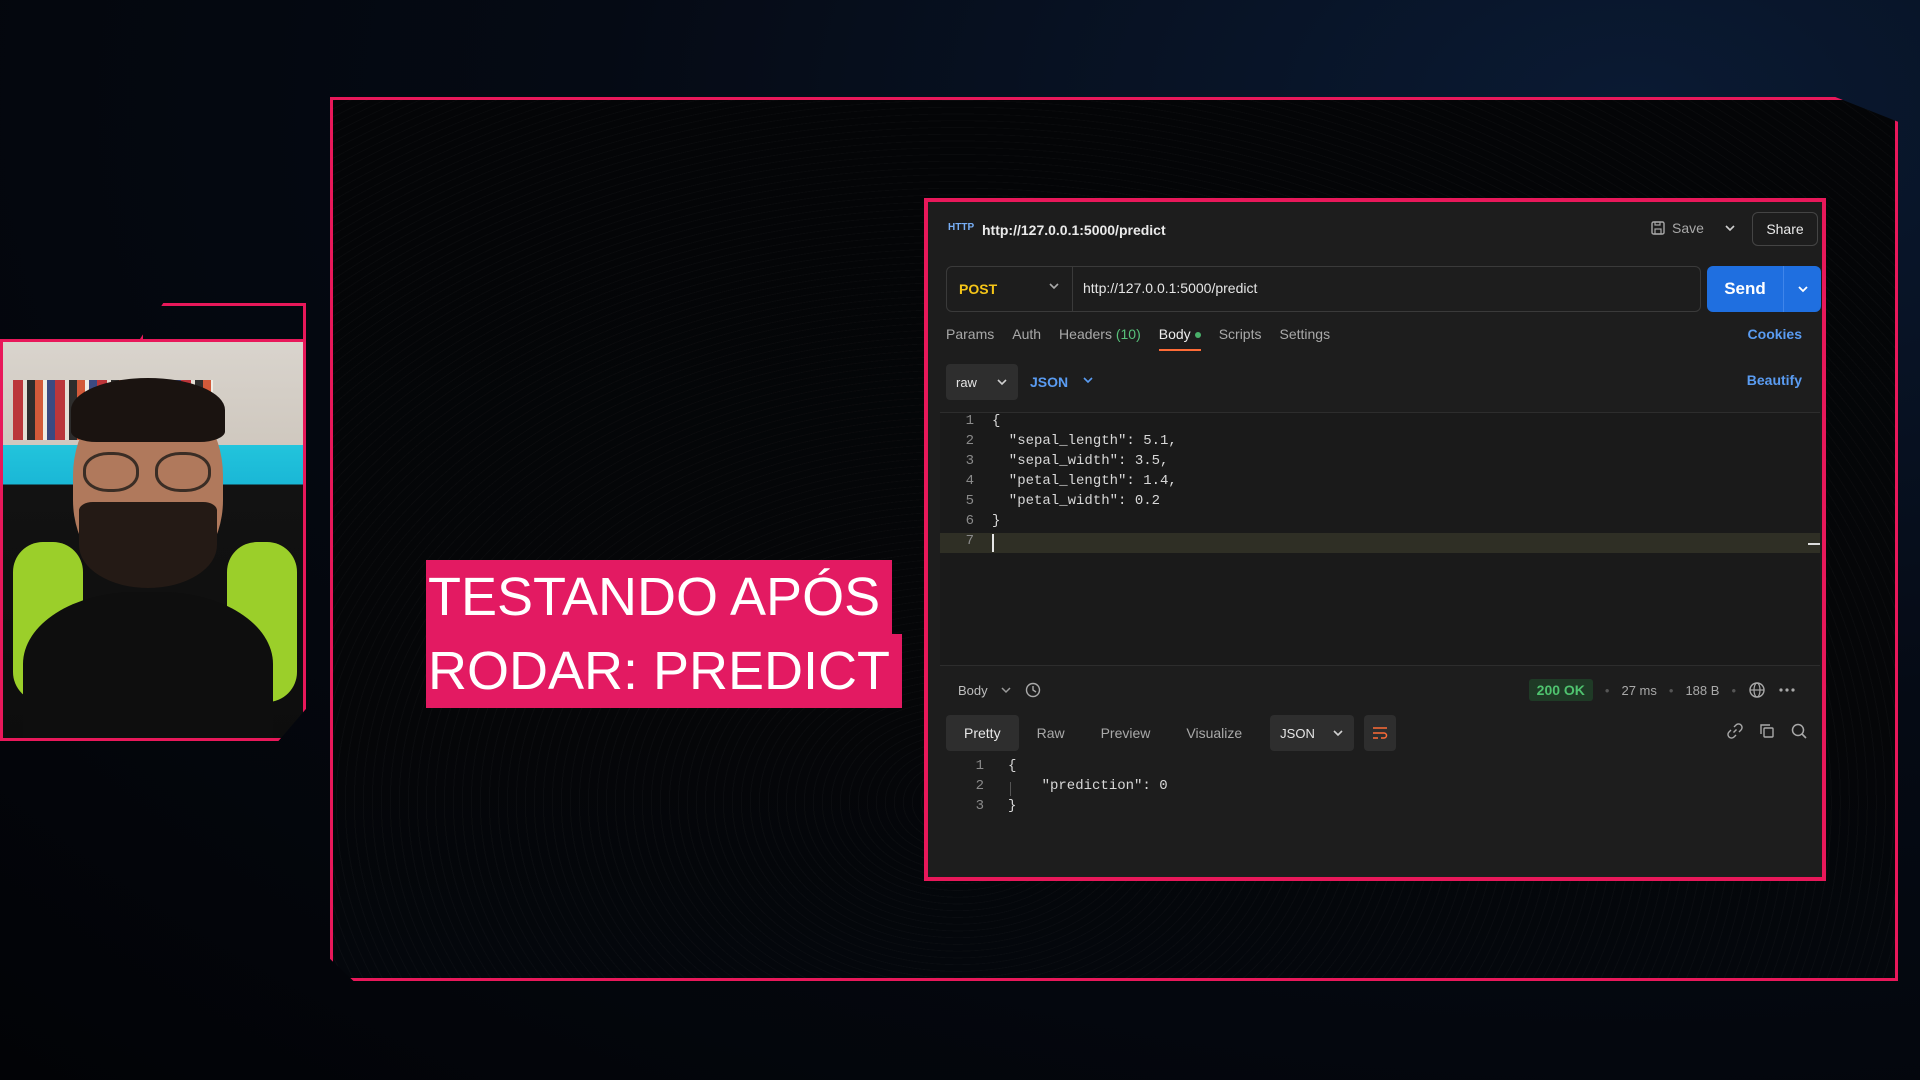 The image size is (1920, 1080). What do you see at coordinates (1735, 731) in the screenshot?
I see `link-icon` at bounding box center [1735, 731].